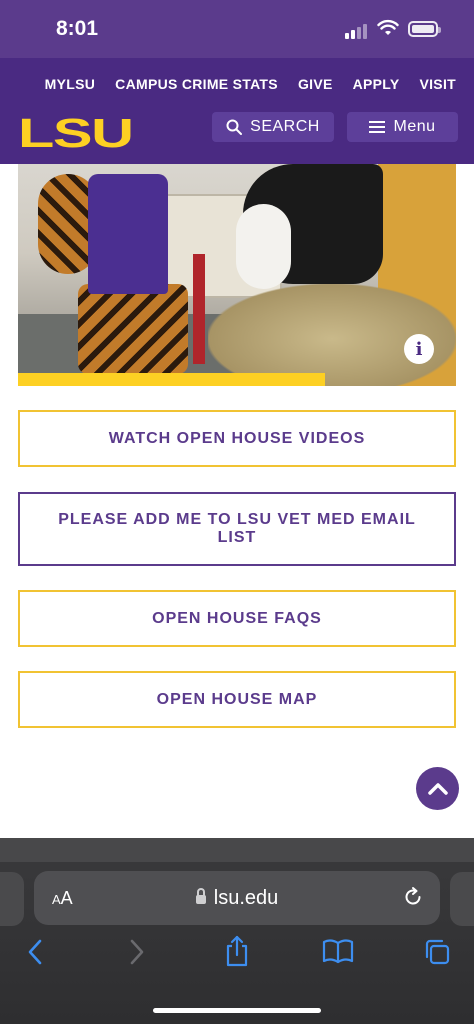 This screenshot has height=1024, width=474. I want to click on status-bar: 8:01, so click(237, 29).